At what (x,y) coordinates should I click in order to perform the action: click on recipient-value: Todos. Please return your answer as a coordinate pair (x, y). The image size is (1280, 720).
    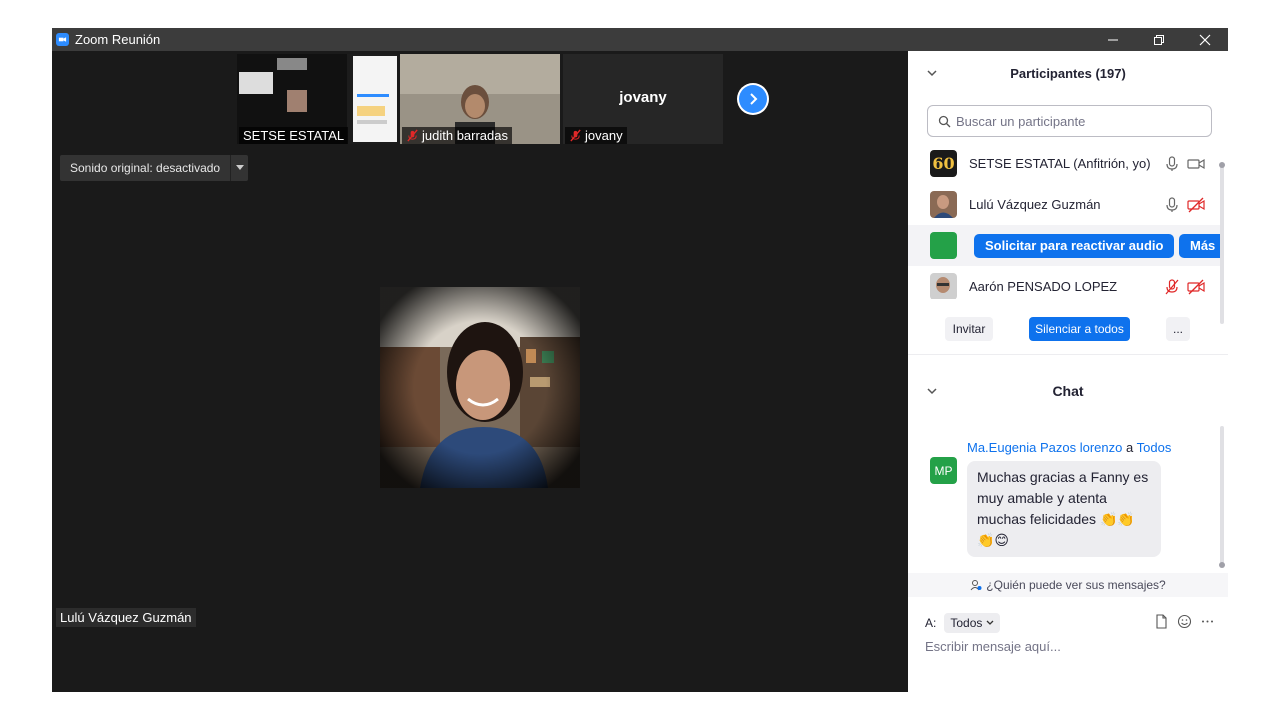
    Looking at the image, I should click on (966, 623).